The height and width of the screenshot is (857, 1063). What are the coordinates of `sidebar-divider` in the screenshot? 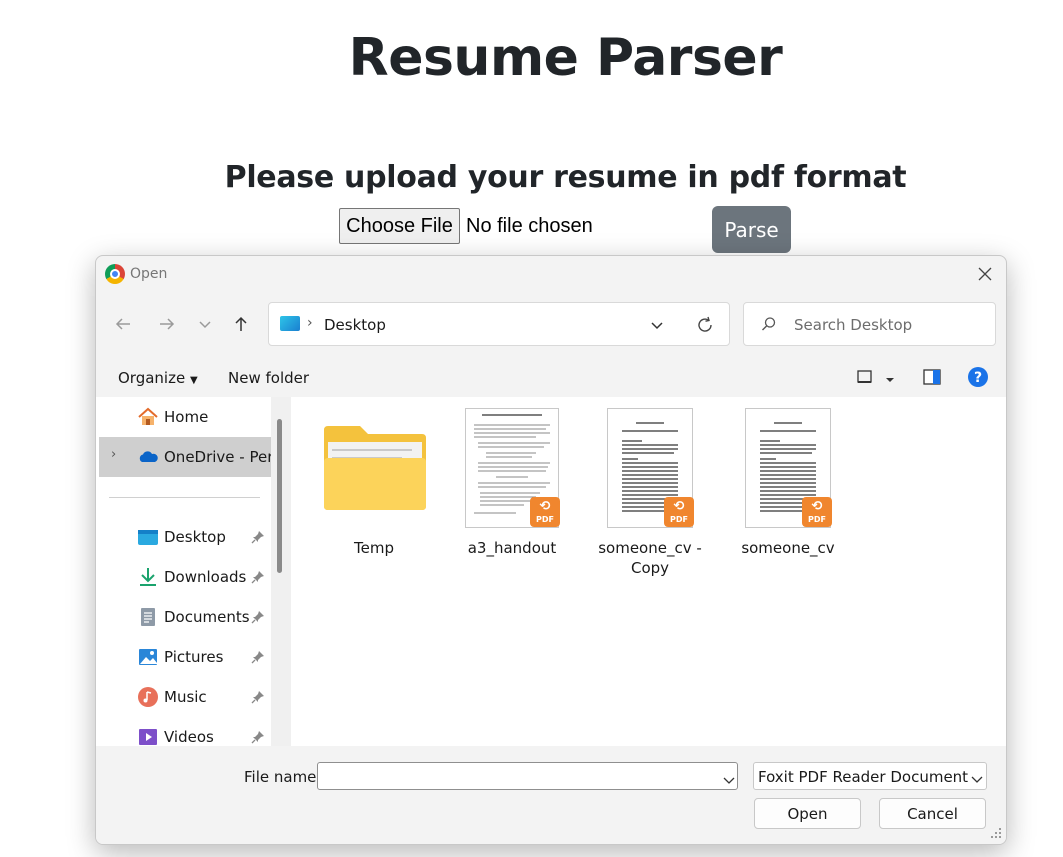 It's located at (184, 497).